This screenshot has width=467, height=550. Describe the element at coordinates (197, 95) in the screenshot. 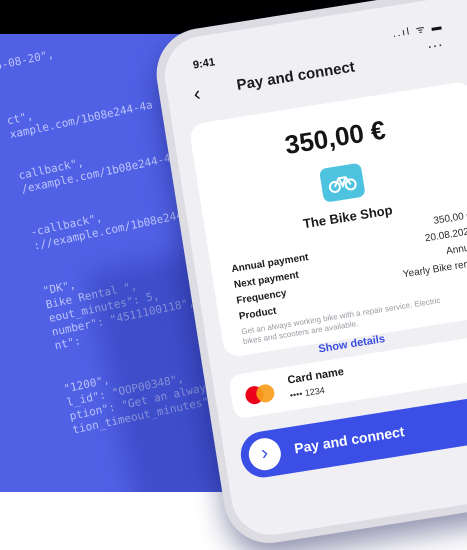

I see `back-chevron-icon: ‹` at that location.